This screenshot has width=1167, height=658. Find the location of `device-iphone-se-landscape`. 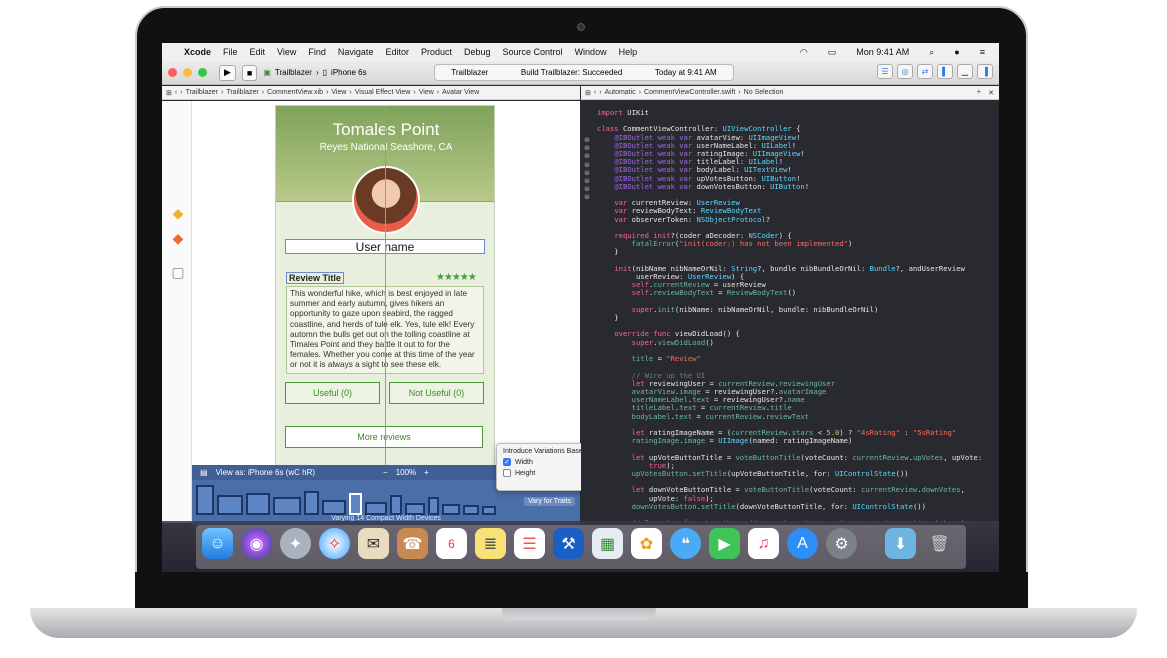

device-iphone-se-landscape is located at coordinates (415, 509).